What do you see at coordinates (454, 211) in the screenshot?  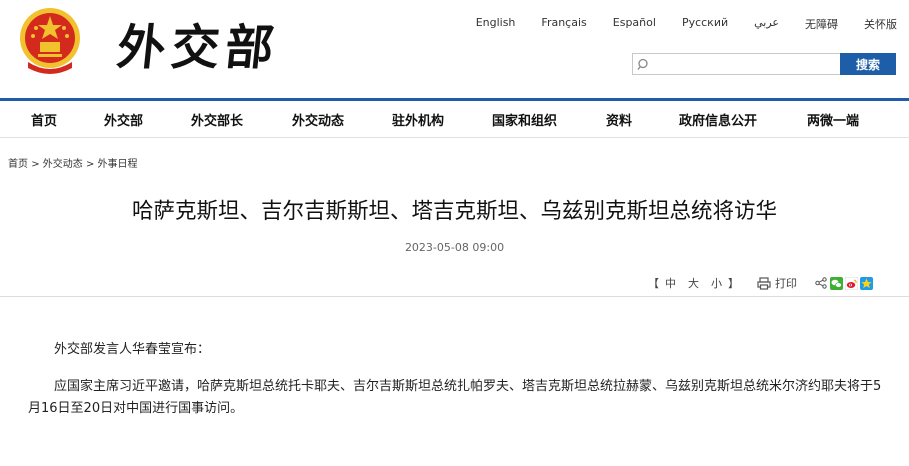 I see `article-title: 哈萨克斯坦、吉尔吉斯斯坦、塔吉克斯坦、乌兹别克斯坦总统将访华` at bounding box center [454, 211].